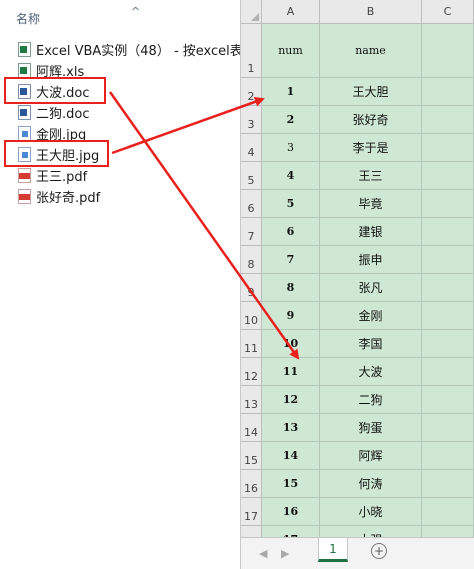 The height and width of the screenshot is (569, 474). What do you see at coordinates (291, 92) in the screenshot?
I see `cell-num: 1` at bounding box center [291, 92].